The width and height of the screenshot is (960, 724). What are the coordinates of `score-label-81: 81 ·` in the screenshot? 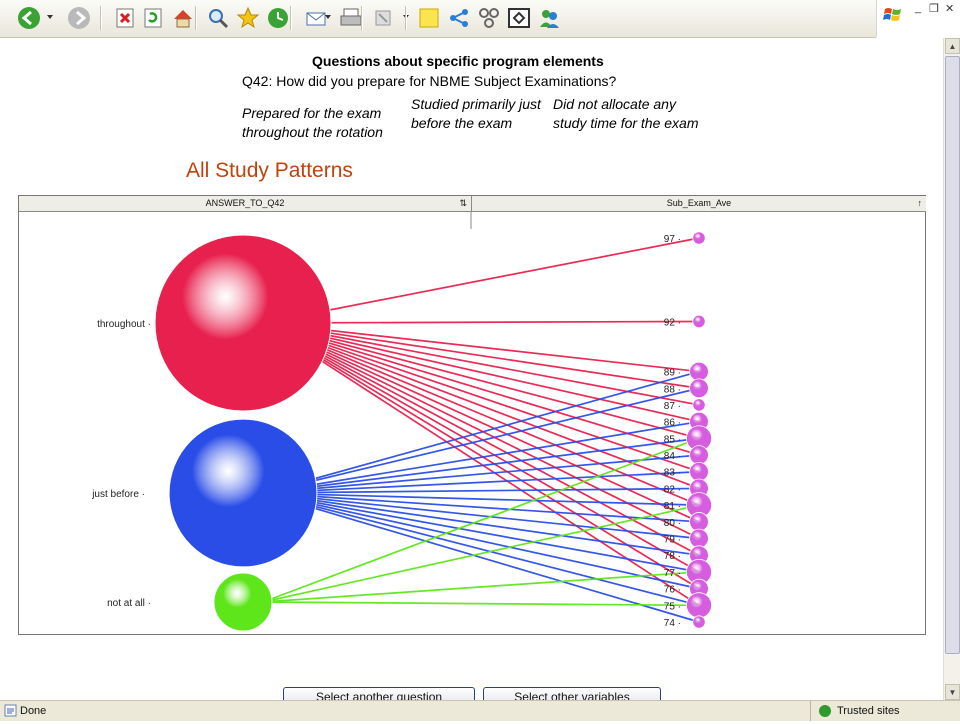 It's located at (672, 506).